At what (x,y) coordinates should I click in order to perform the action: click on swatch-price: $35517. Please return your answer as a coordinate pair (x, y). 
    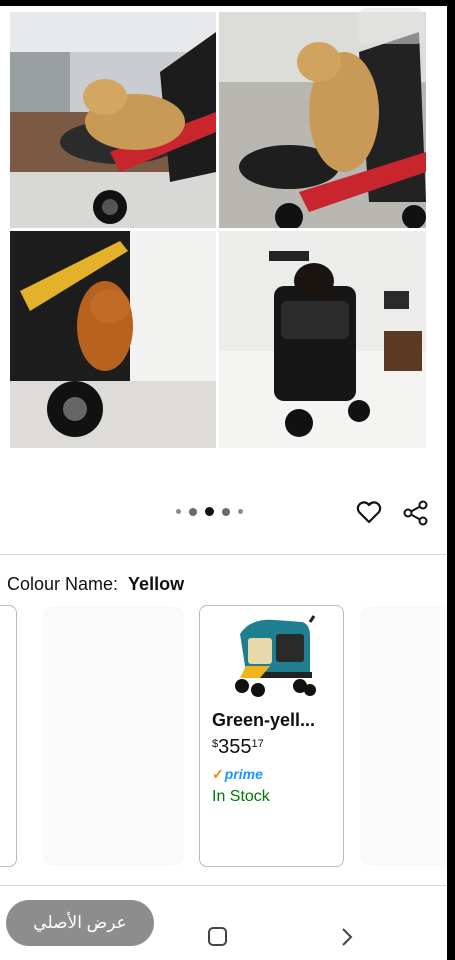
    Looking at the image, I should click on (238, 747).